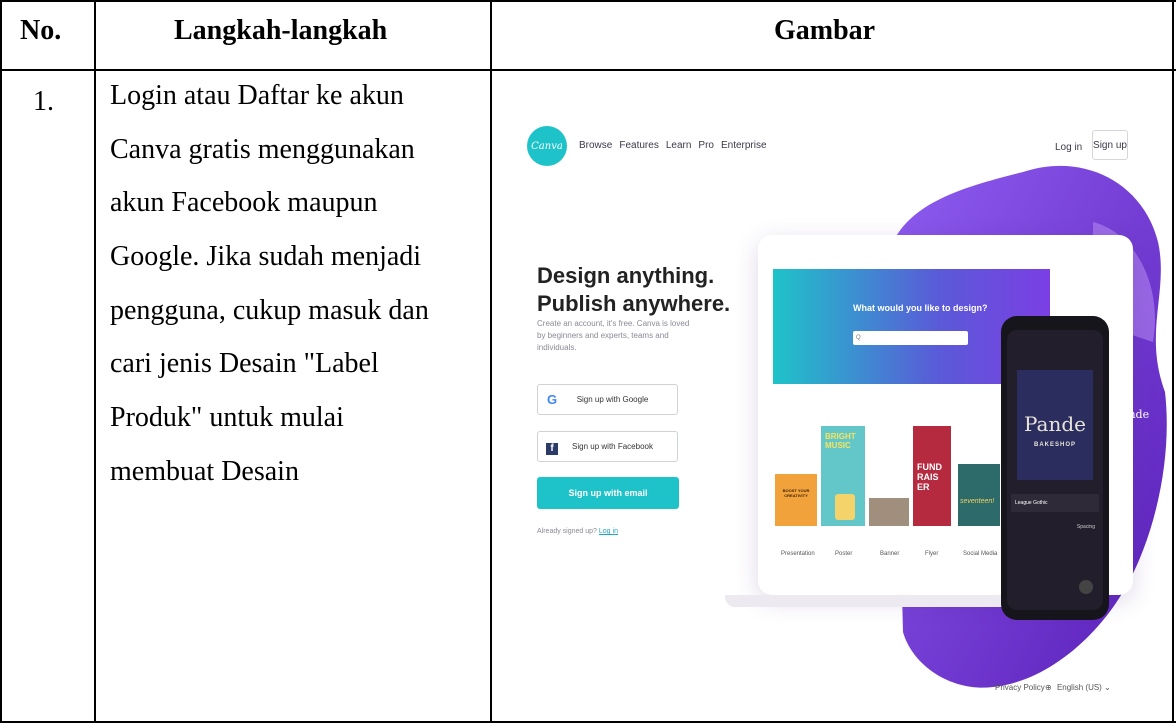 The height and width of the screenshot is (723, 1176). I want to click on step-line: pengguna, cukup masuk dan, so click(269, 310).